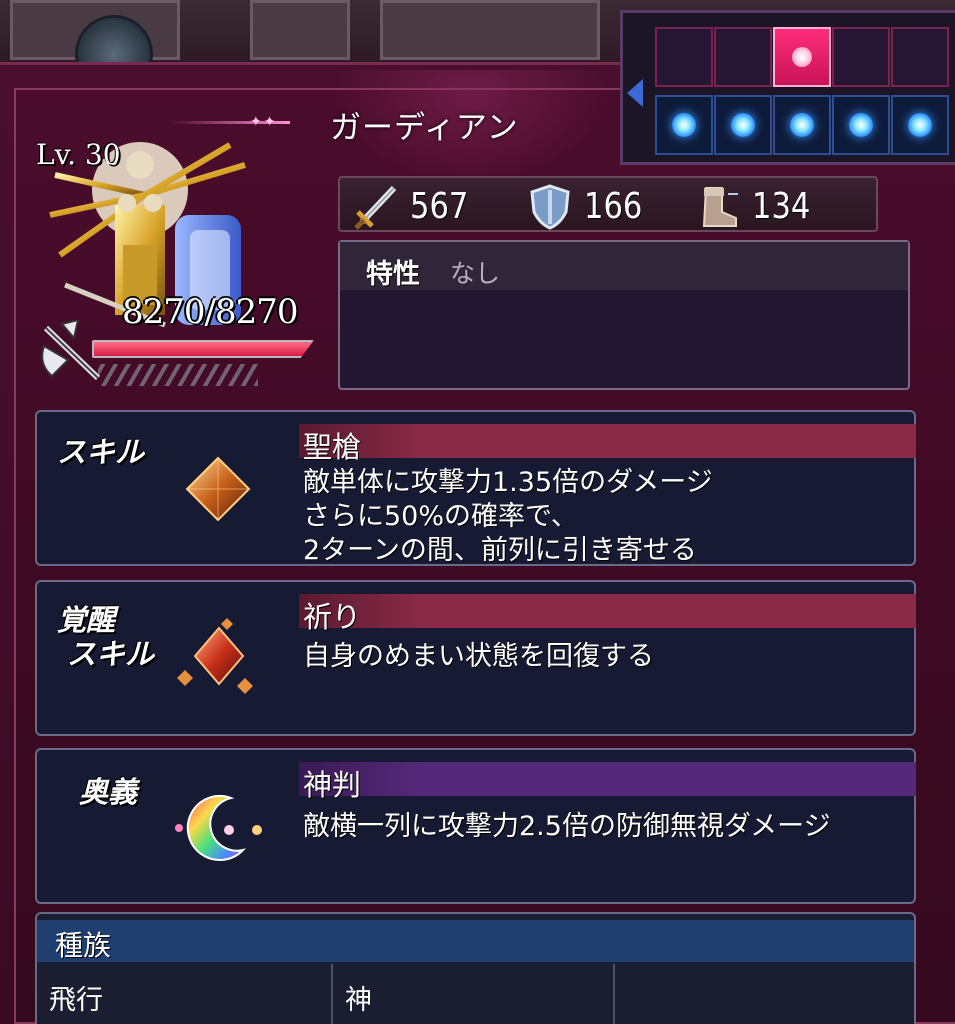 The height and width of the screenshot is (1024, 955). What do you see at coordinates (178, 375) in the screenshot?
I see `gauge-hatch` at bounding box center [178, 375].